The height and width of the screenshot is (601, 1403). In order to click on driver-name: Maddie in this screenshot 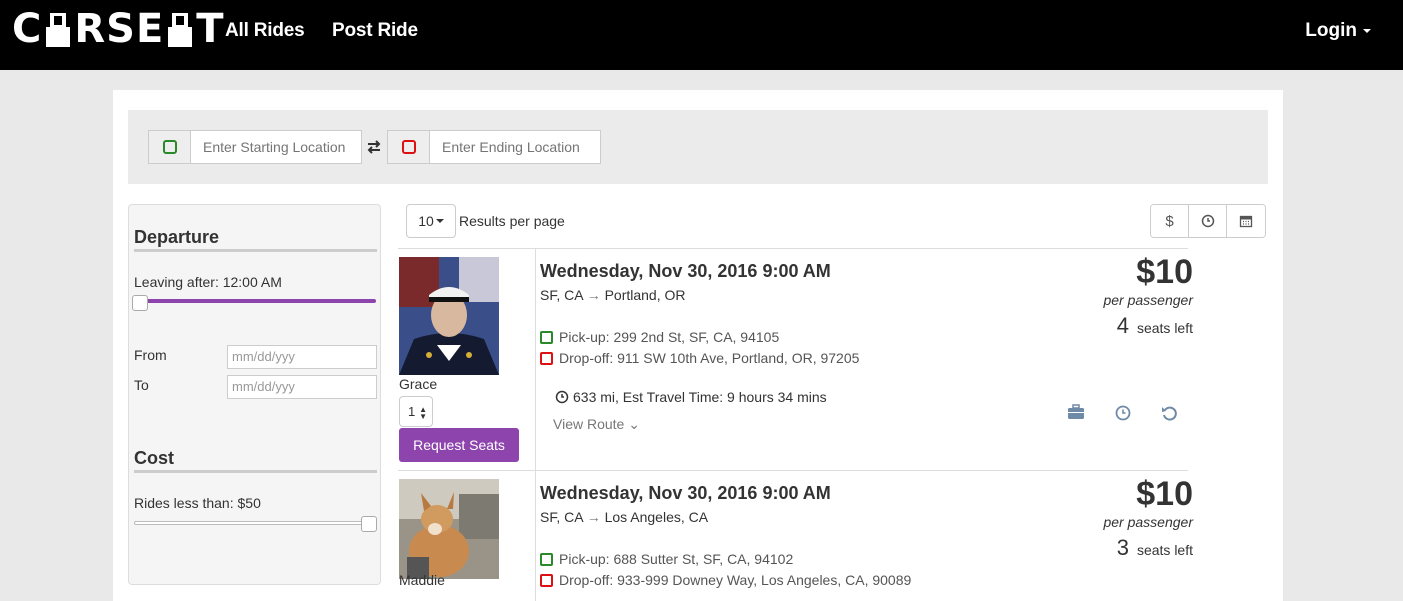, I will do `click(422, 580)`.